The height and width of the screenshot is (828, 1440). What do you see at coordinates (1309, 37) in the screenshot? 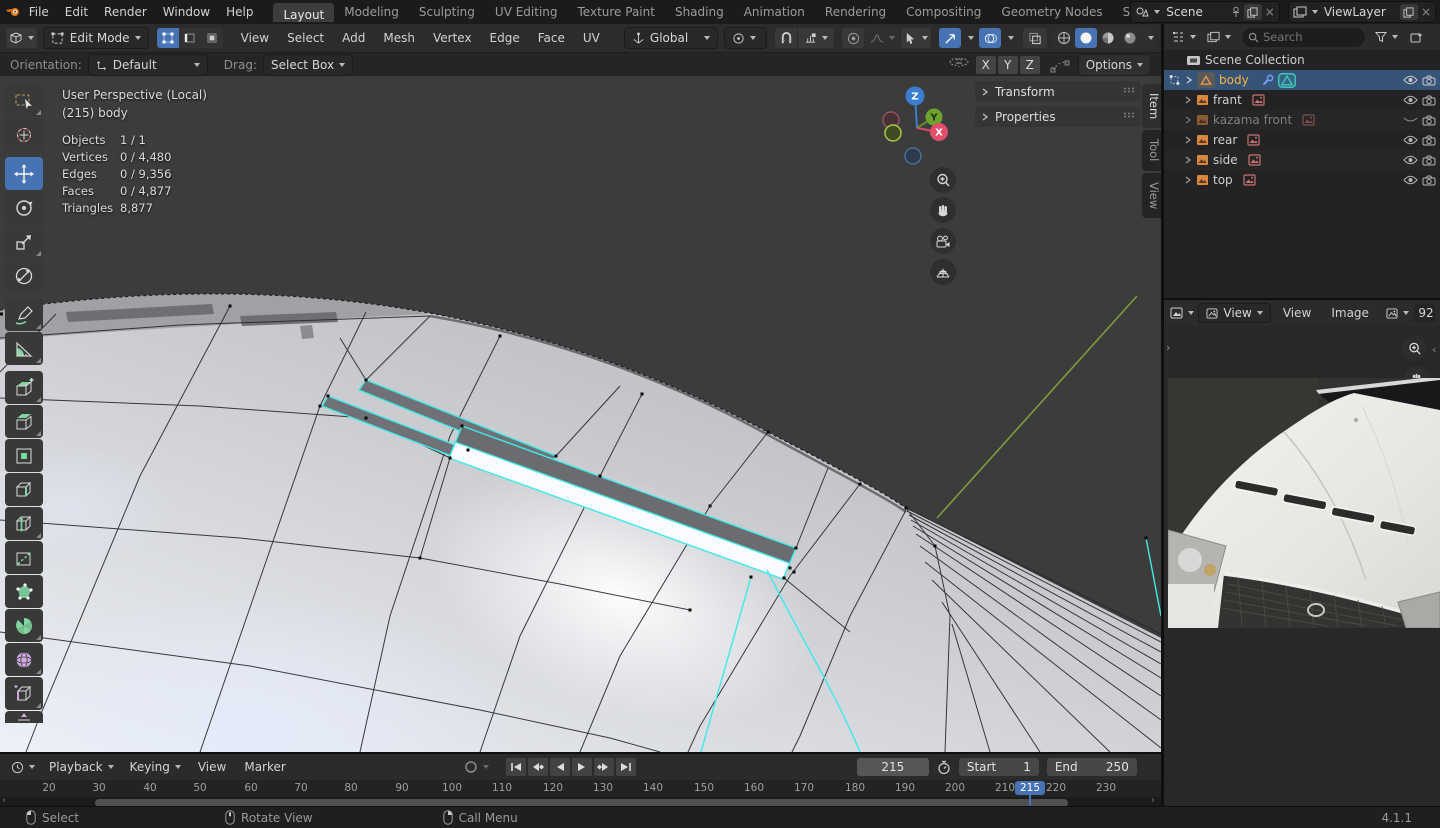
I see `search-input` at bounding box center [1309, 37].